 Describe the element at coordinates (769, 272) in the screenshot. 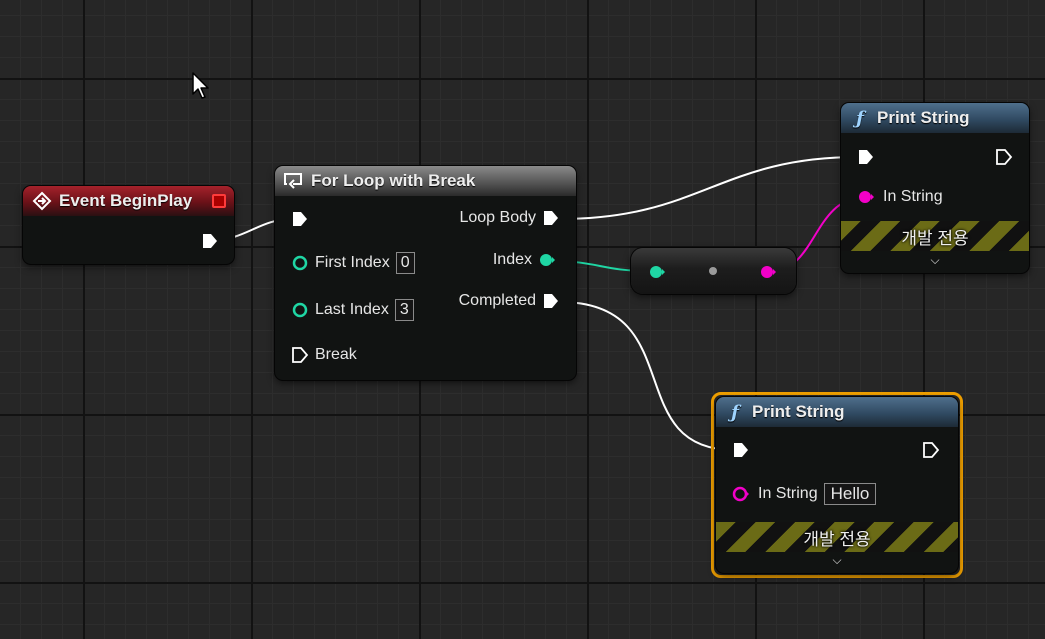

I see `conversion-out-pin` at that location.